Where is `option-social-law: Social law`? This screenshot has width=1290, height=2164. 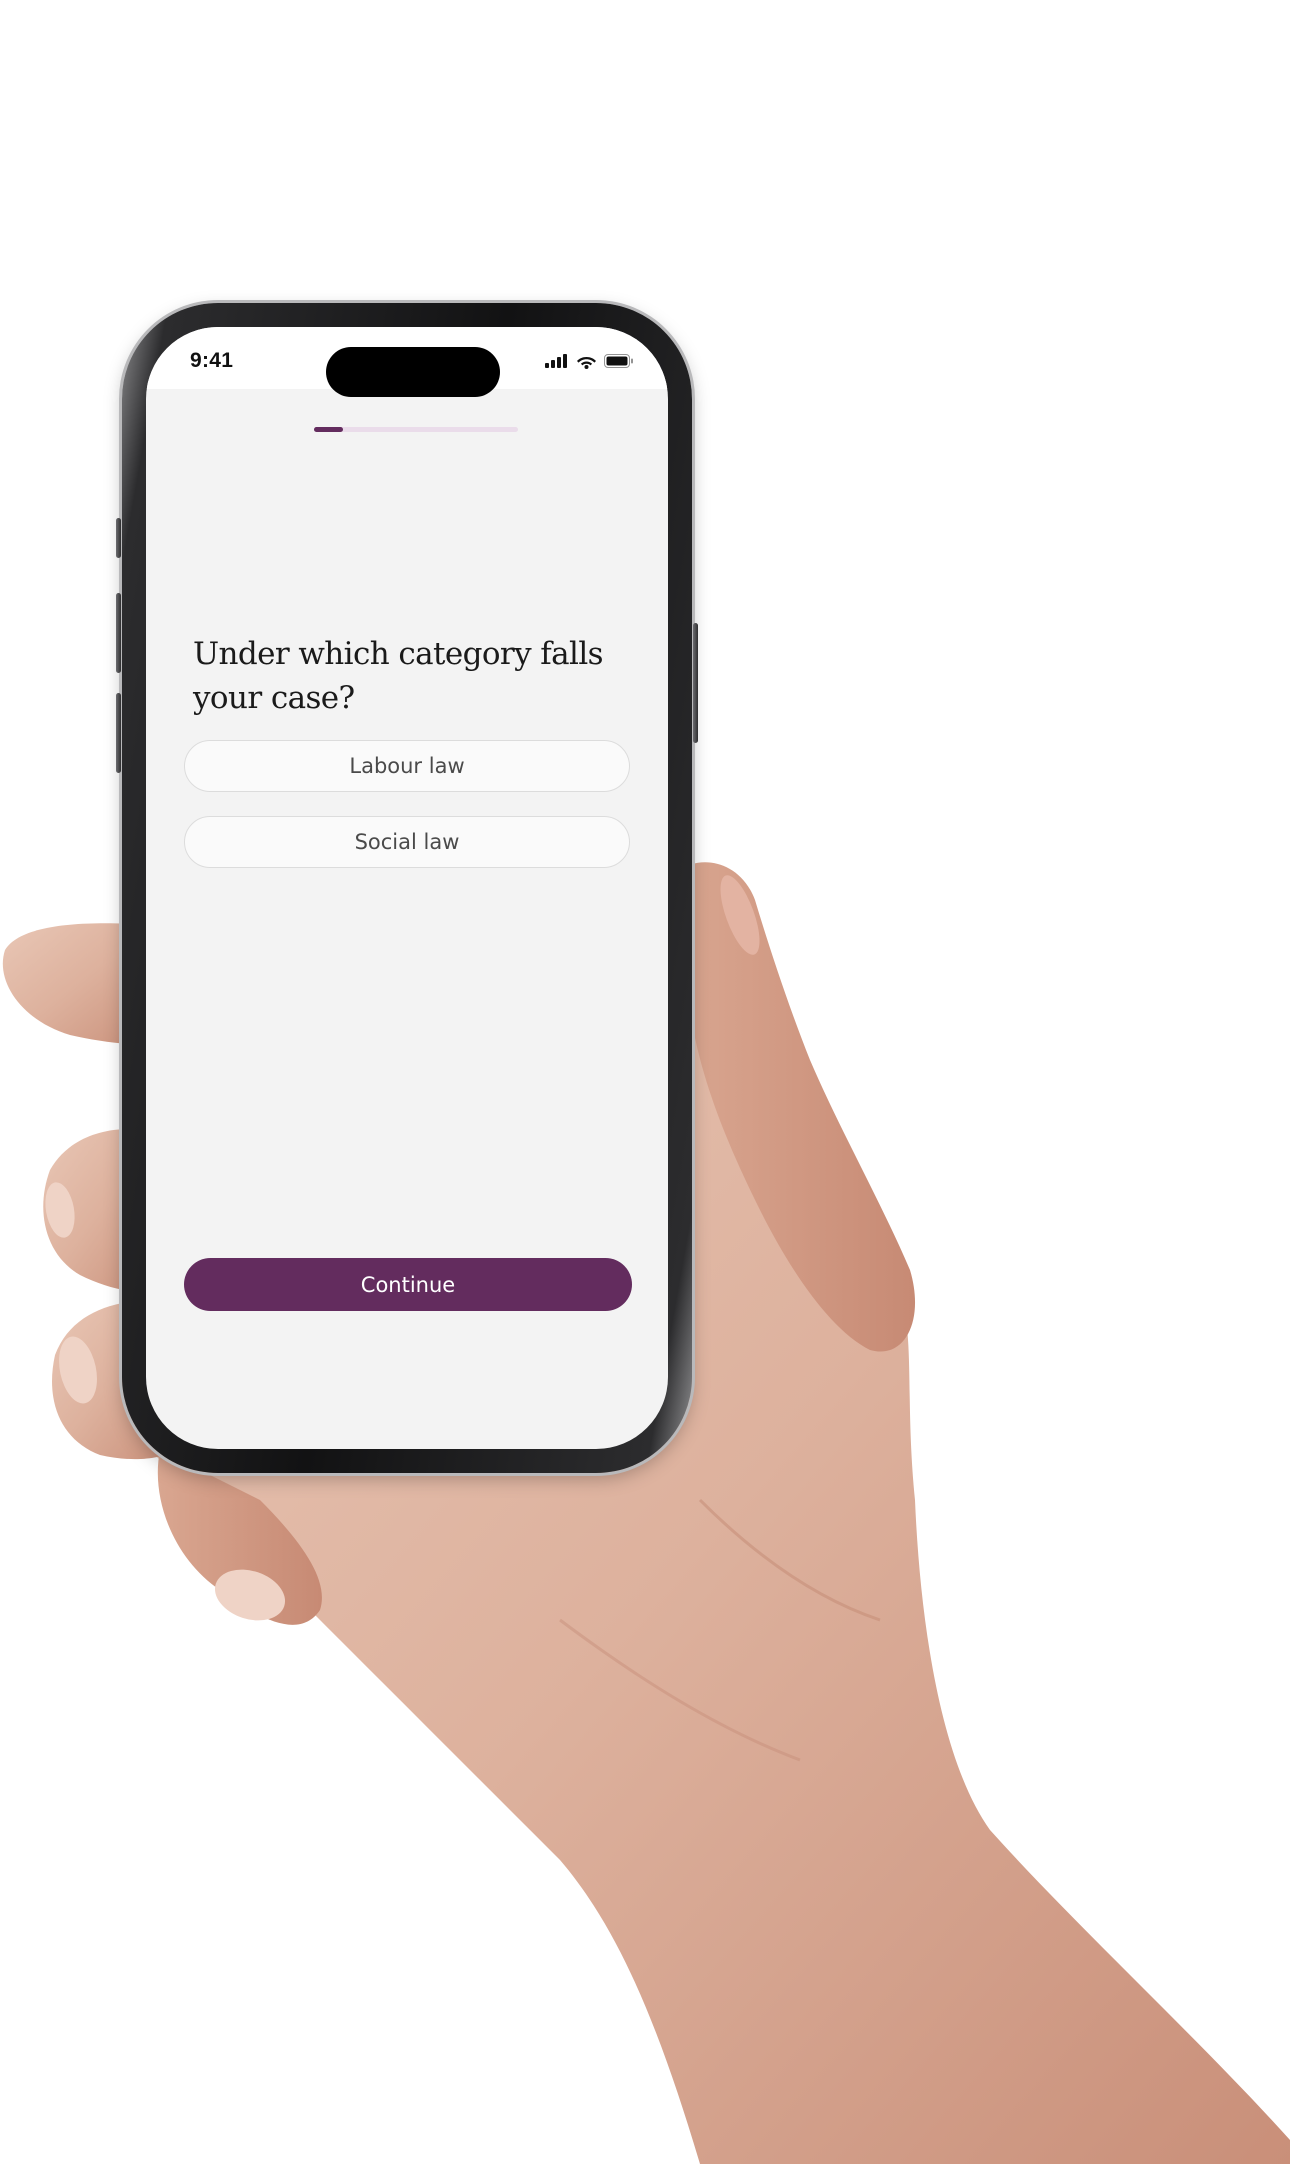
option-social-law: Social law is located at coordinates (407, 842).